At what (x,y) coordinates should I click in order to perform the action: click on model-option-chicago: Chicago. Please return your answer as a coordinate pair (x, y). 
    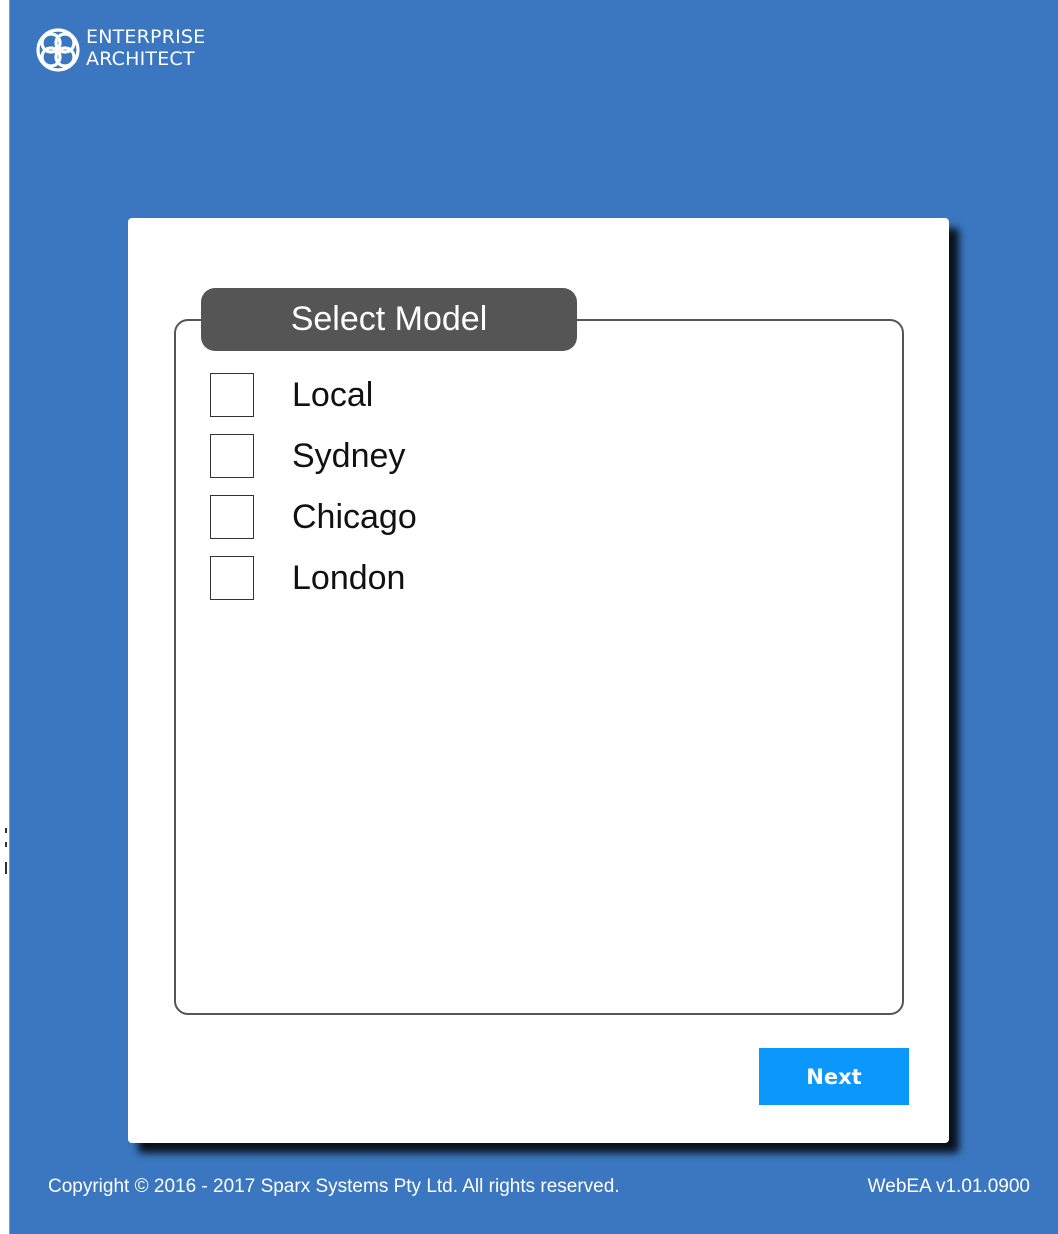
    Looking at the image, I should click on (313, 525).